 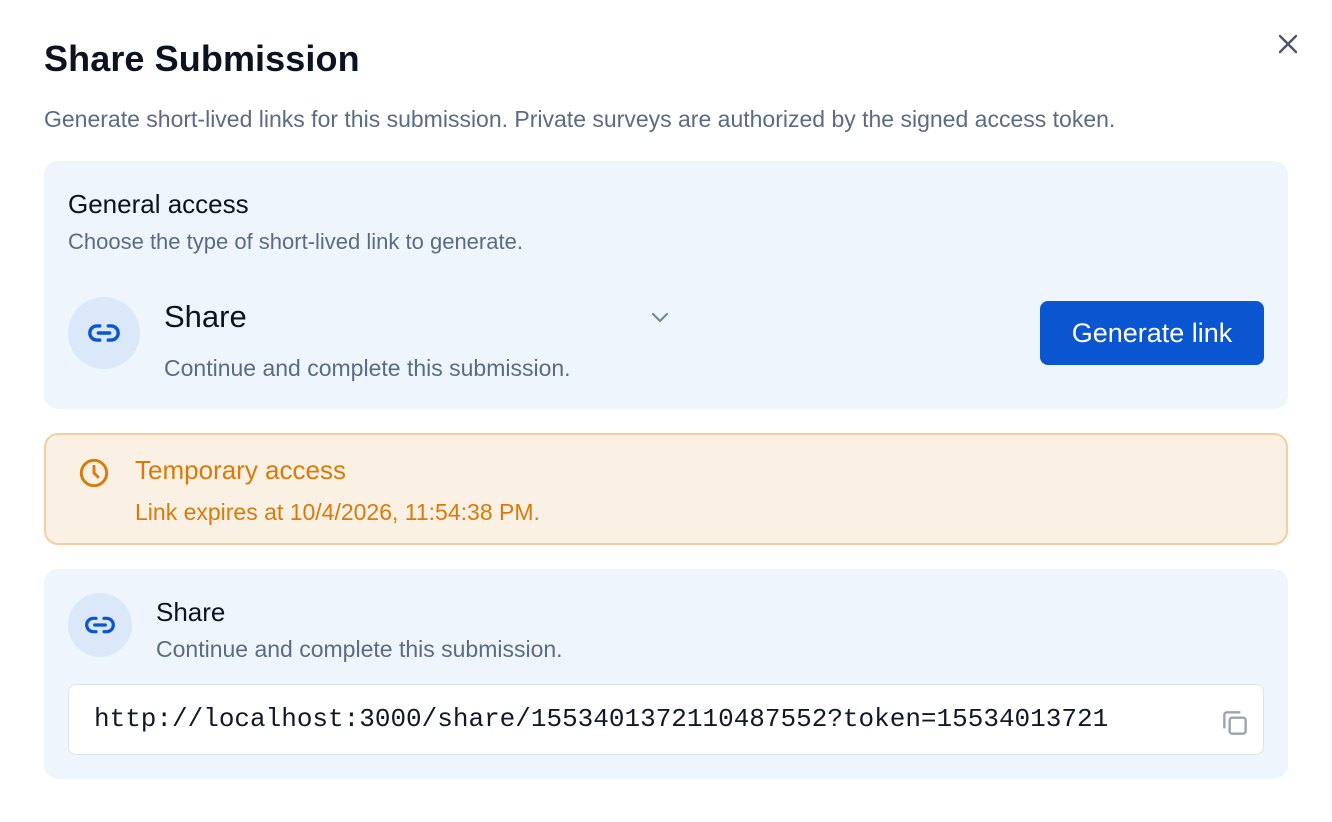 I want to click on chevron-down-icon, so click(x=660, y=317).